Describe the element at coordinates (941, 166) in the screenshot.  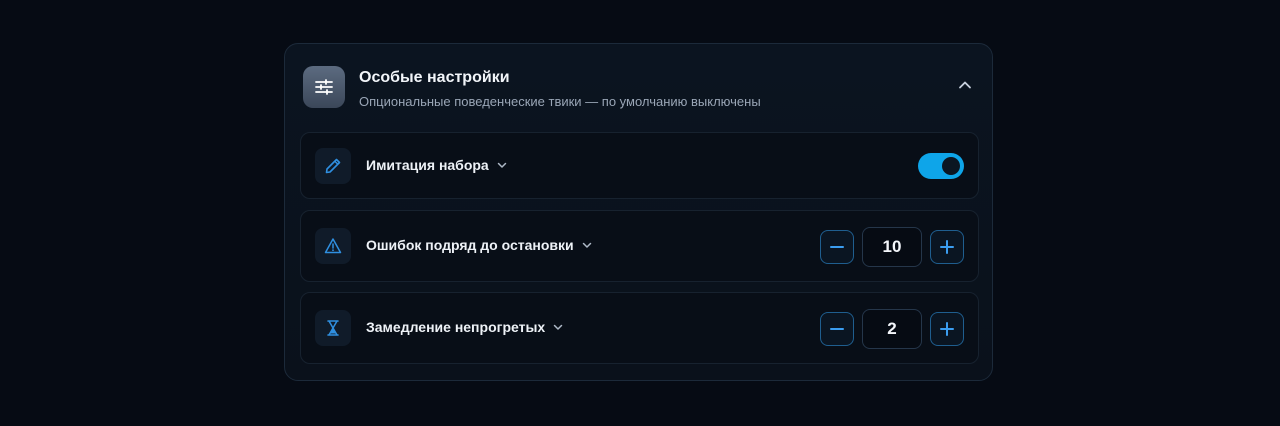
I see `typing-imitation-toggle` at that location.